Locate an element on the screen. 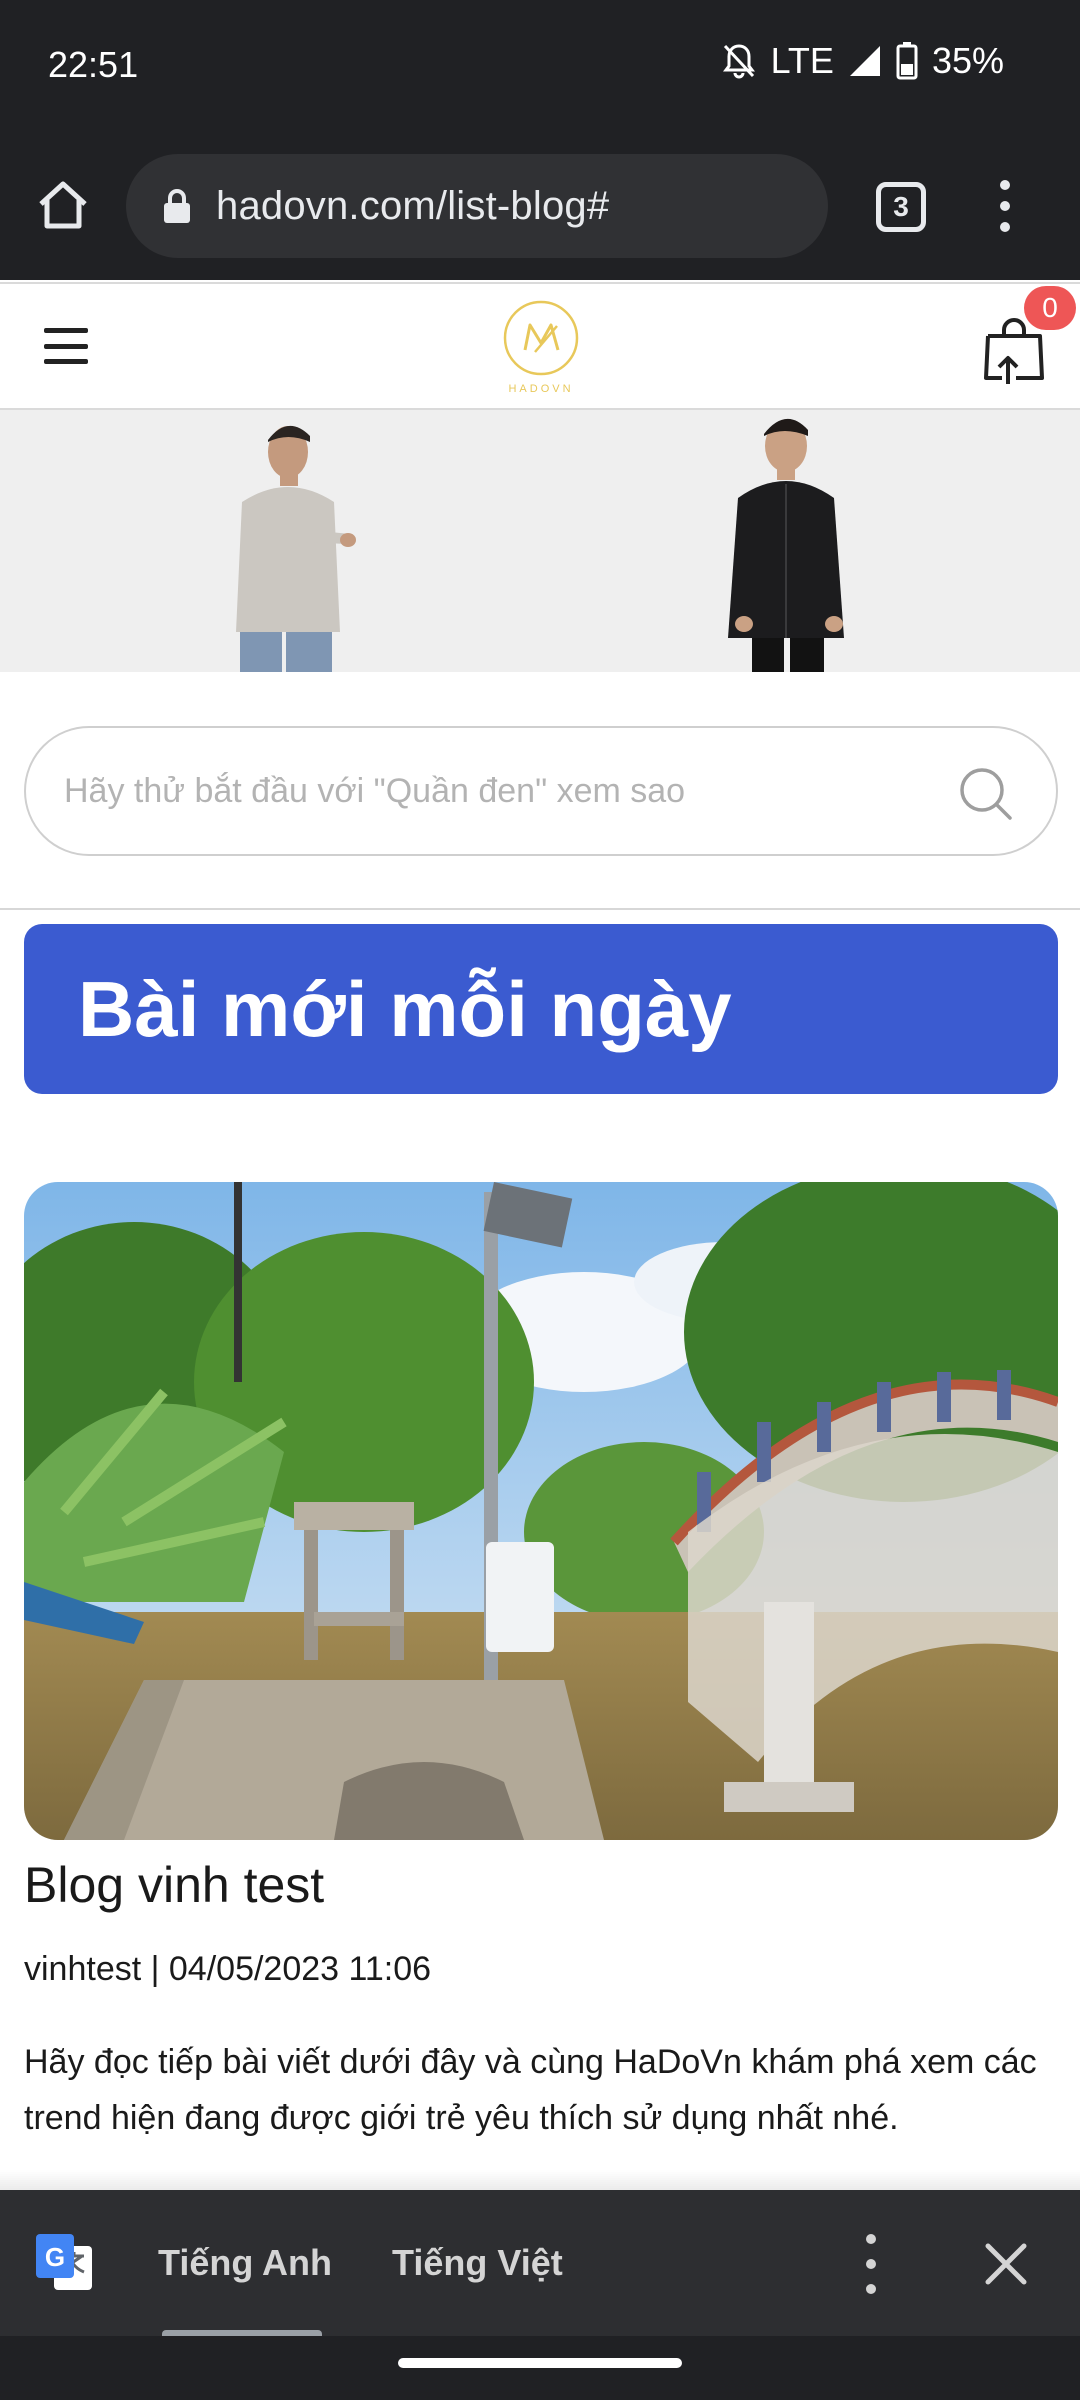 The height and width of the screenshot is (2400, 1080). system-navigation-bar is located at coordinates (540, 2368).